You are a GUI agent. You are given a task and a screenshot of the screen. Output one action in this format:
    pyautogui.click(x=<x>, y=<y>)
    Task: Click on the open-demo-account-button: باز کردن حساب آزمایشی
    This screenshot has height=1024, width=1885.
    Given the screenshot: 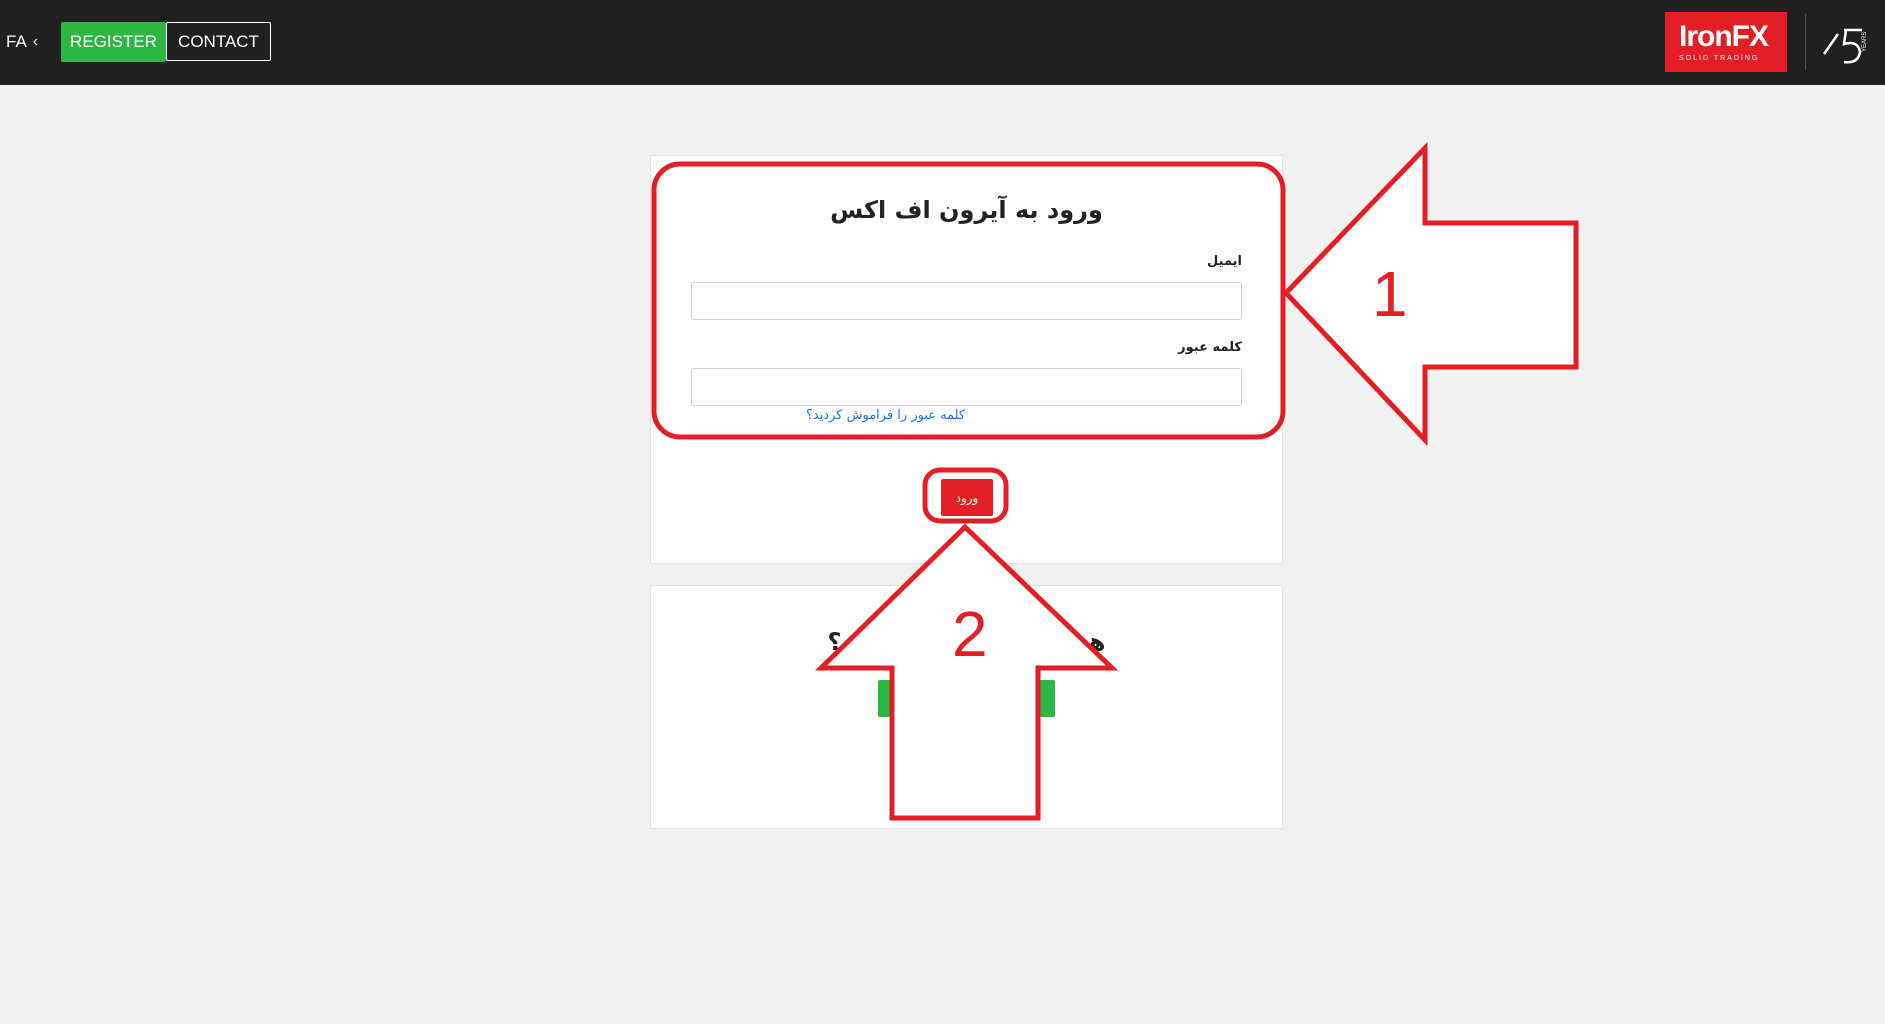 What is the action you would take?
    pyautogui.click(x=966, y=751)
    